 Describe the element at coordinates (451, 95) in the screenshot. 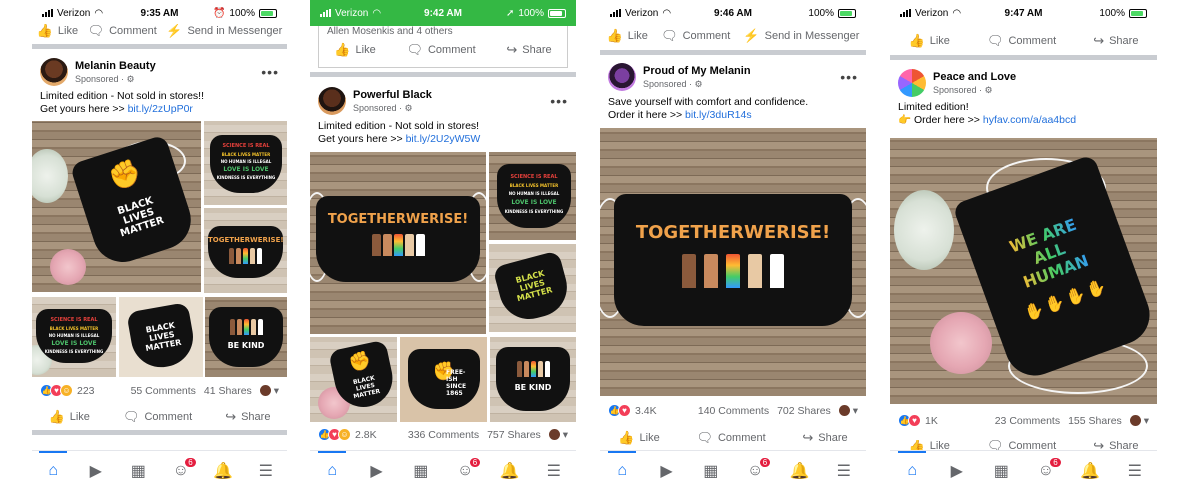

I see `page-name: Powerful Black` at that location.